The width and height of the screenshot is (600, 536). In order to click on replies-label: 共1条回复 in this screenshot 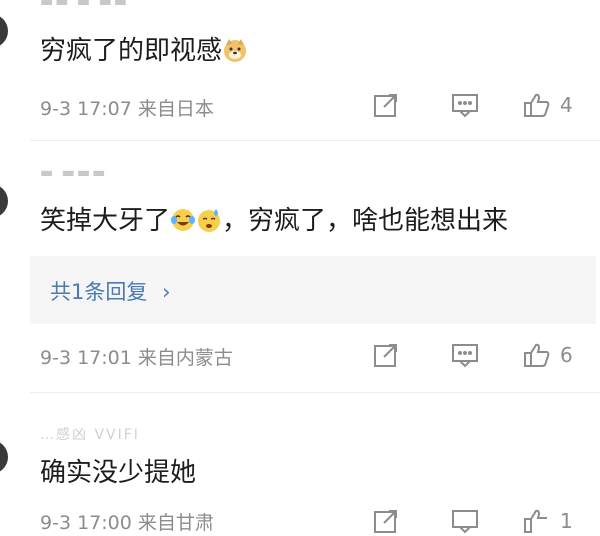, I will do `click(99, 292)`.